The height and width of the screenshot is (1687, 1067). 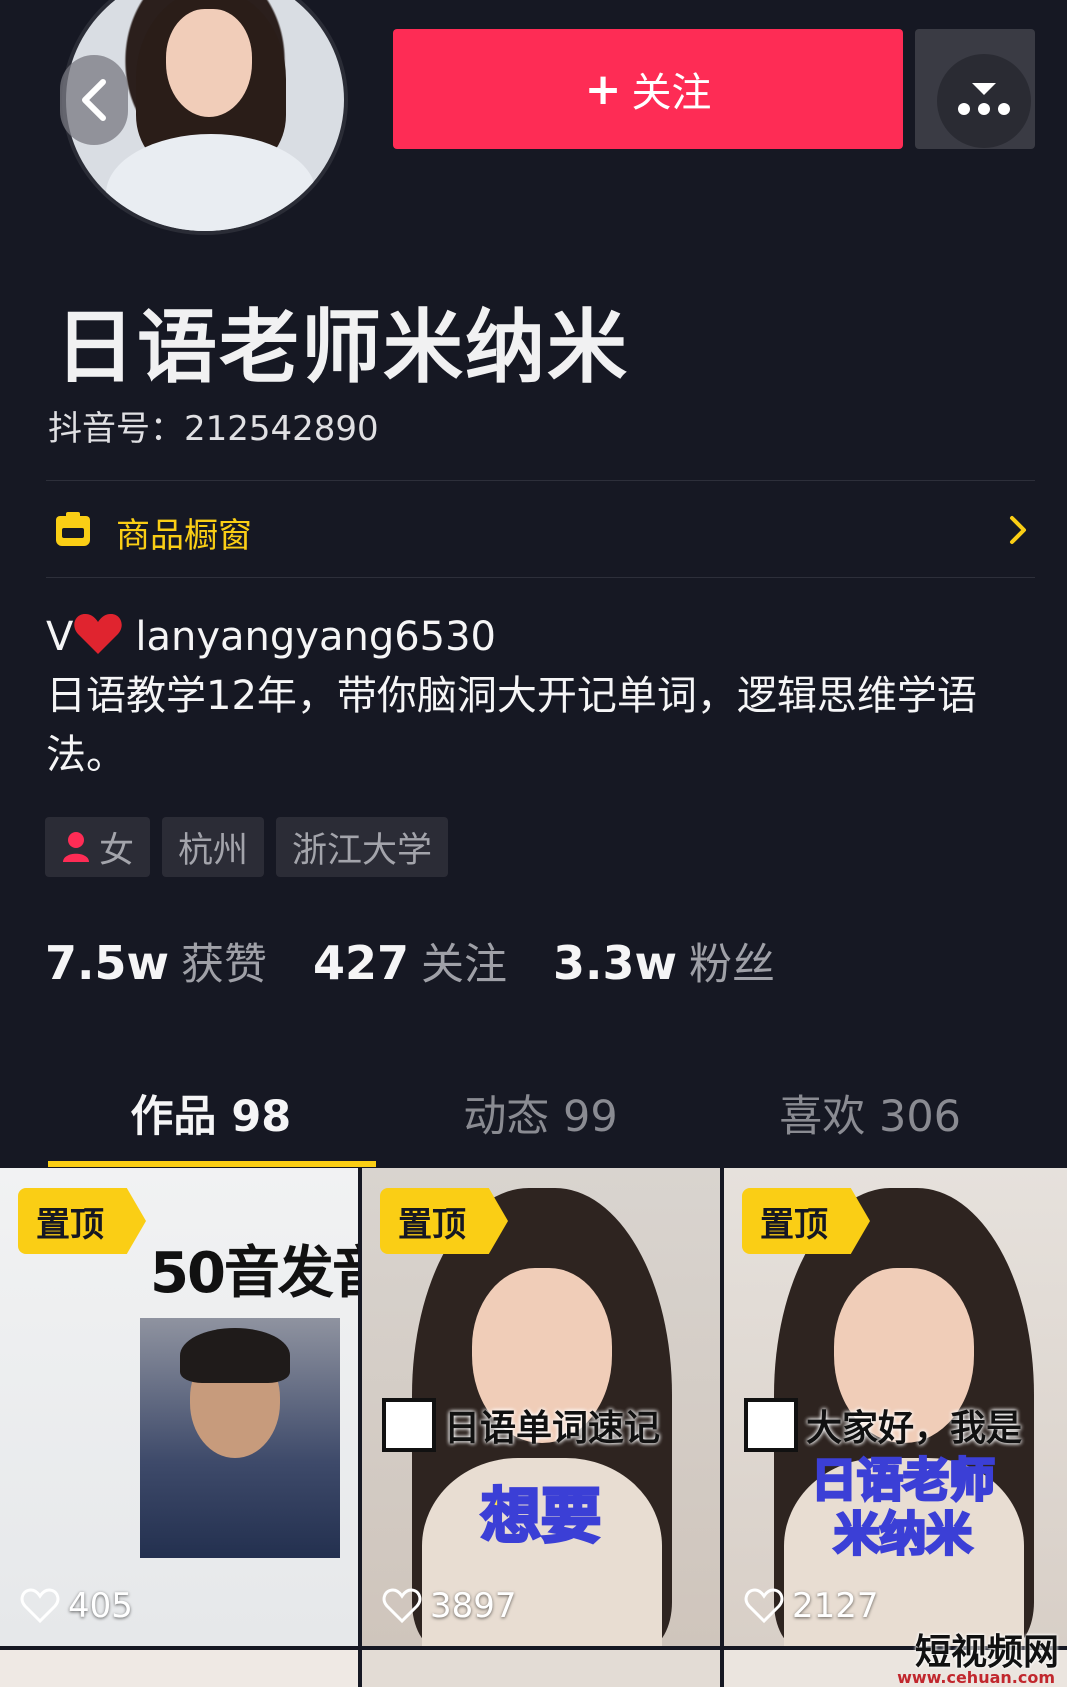 I want to click on video-card: 50音发音 置顶 405, so click(x=179, y=1407).